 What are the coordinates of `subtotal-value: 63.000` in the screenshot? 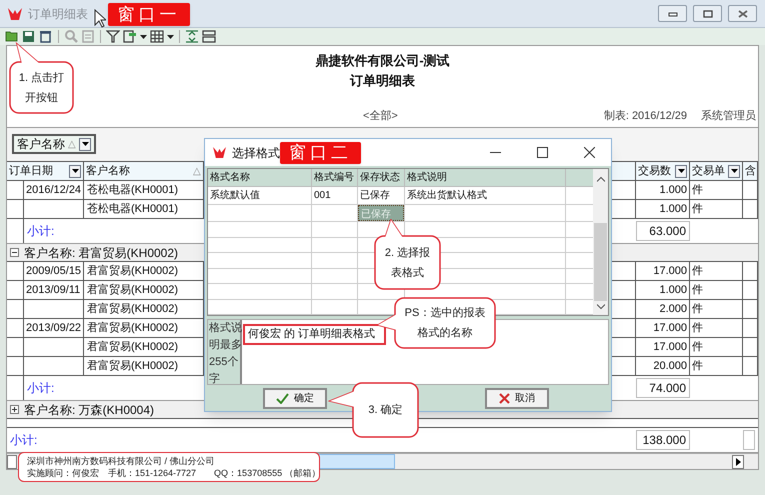 It's located at (663, 231).